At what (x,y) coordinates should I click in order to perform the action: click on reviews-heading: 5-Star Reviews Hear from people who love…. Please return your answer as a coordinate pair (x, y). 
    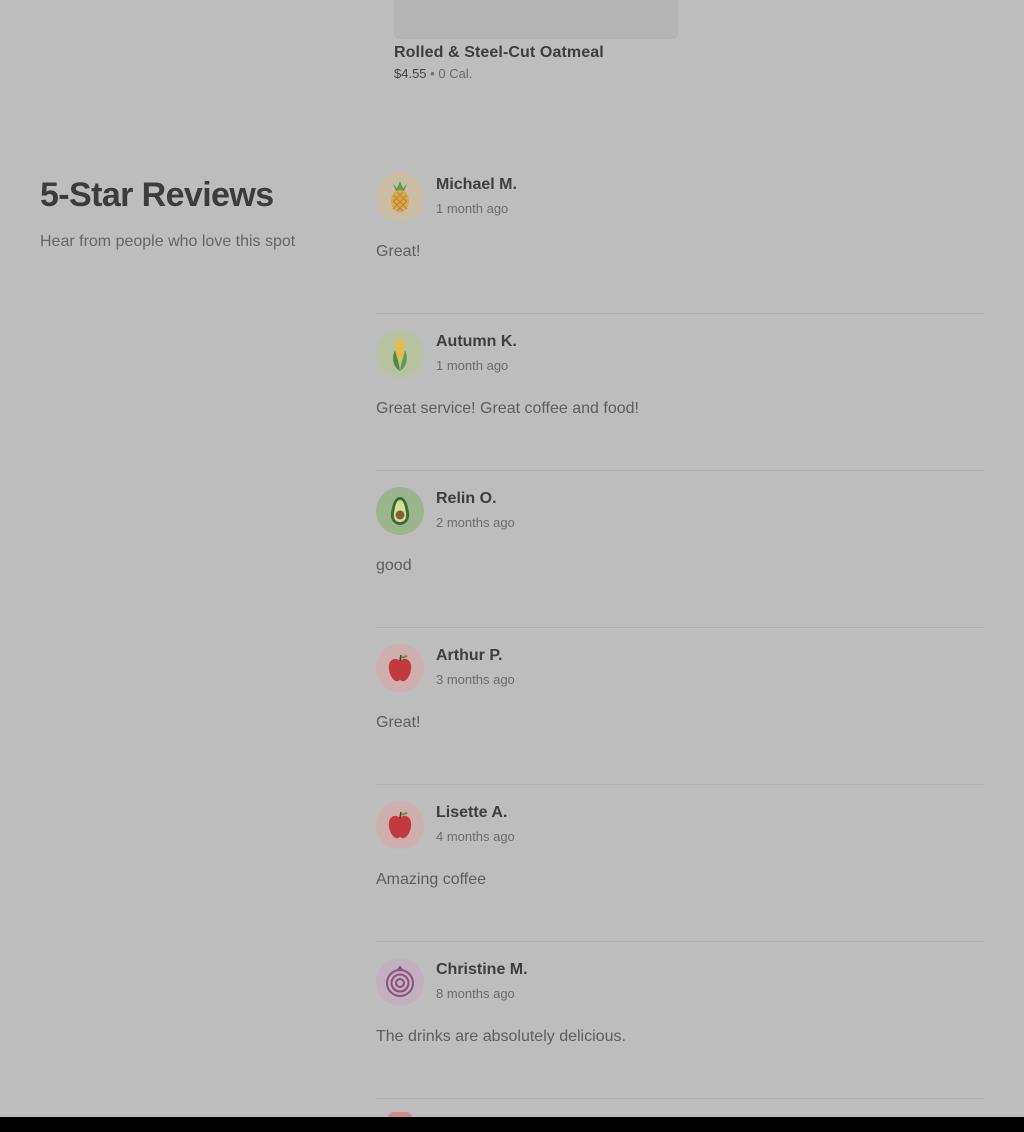
    Looking at the image, I should click on (190, 213).